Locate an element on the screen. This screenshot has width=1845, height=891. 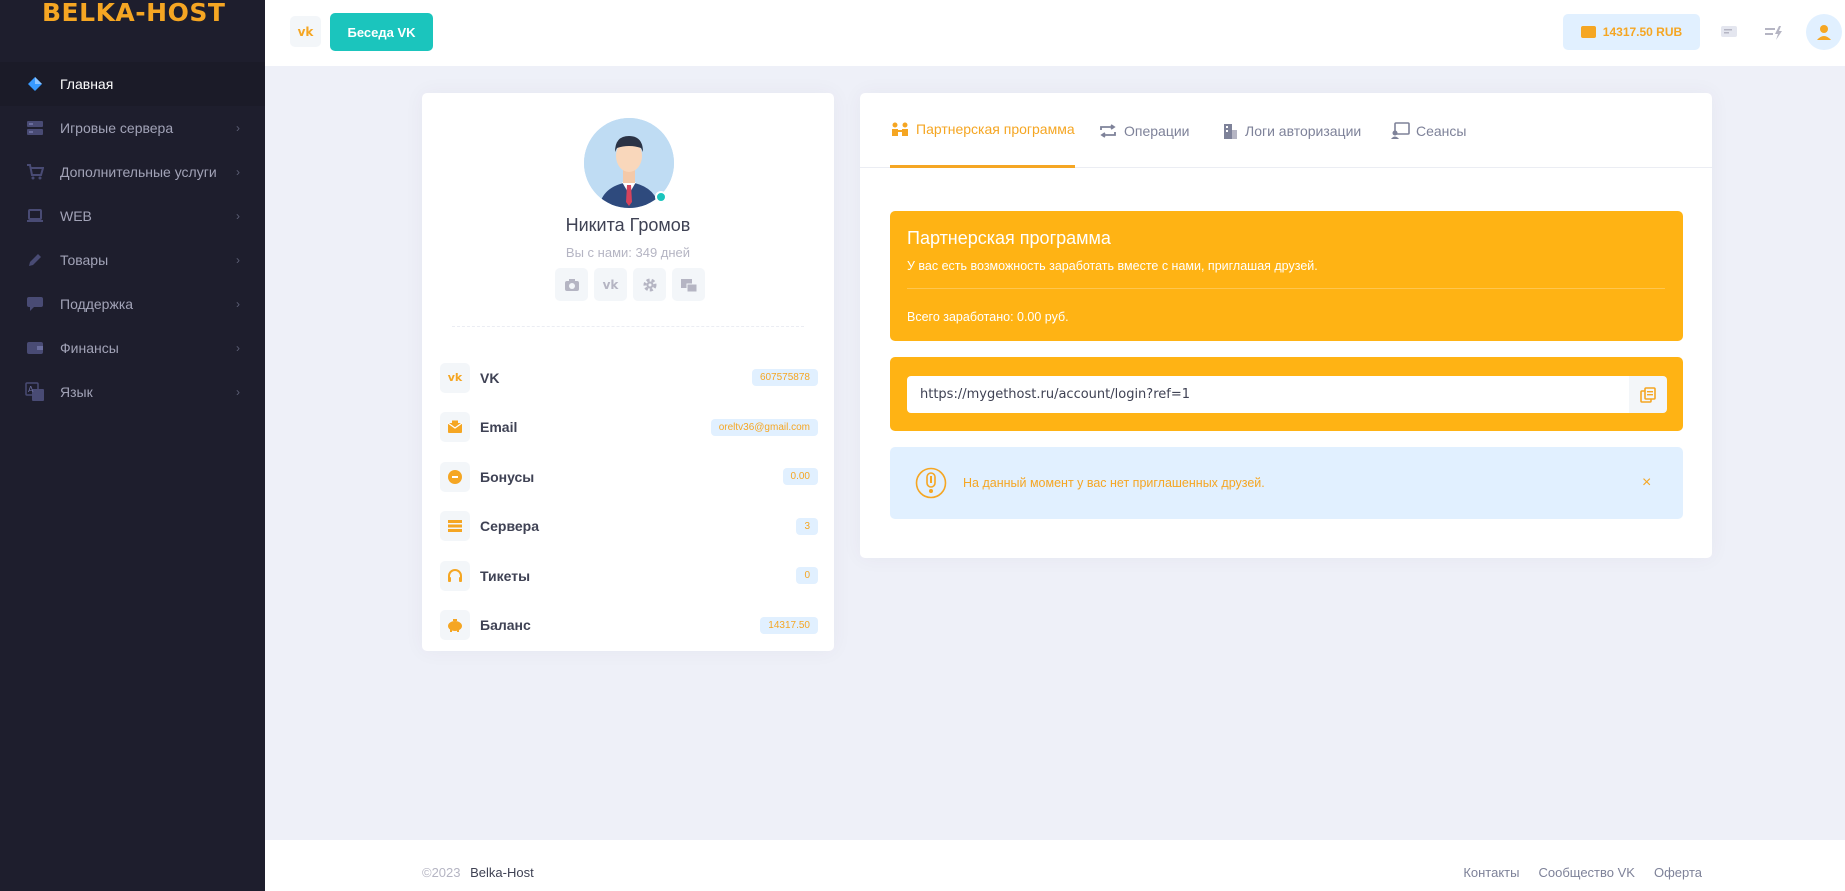
link-vk-button: vk is located at coordinates (610, 284).